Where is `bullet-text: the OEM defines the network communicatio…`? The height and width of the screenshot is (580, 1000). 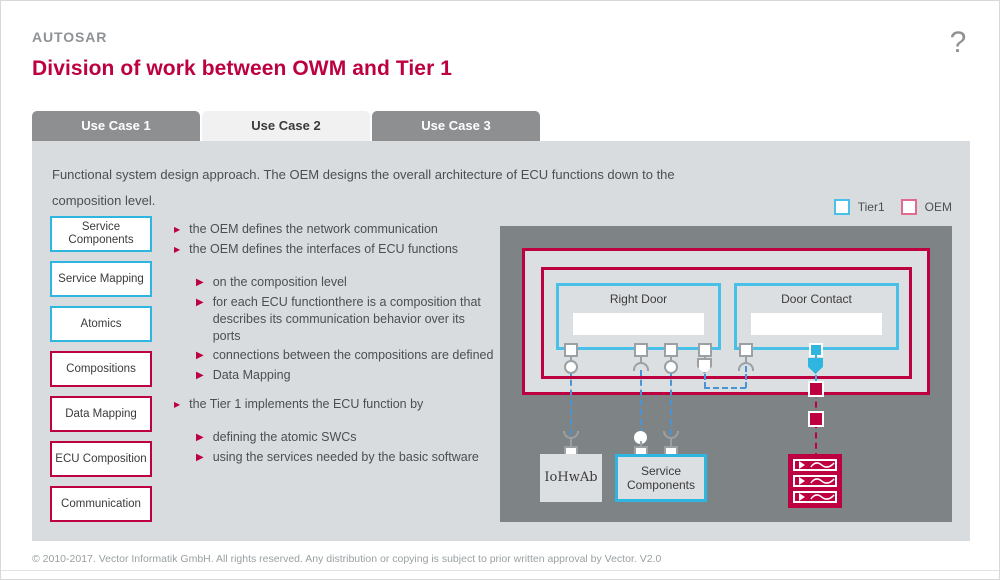 bullet-text: the OEM defines the network communicatio… is located at coordinates (313, 229).